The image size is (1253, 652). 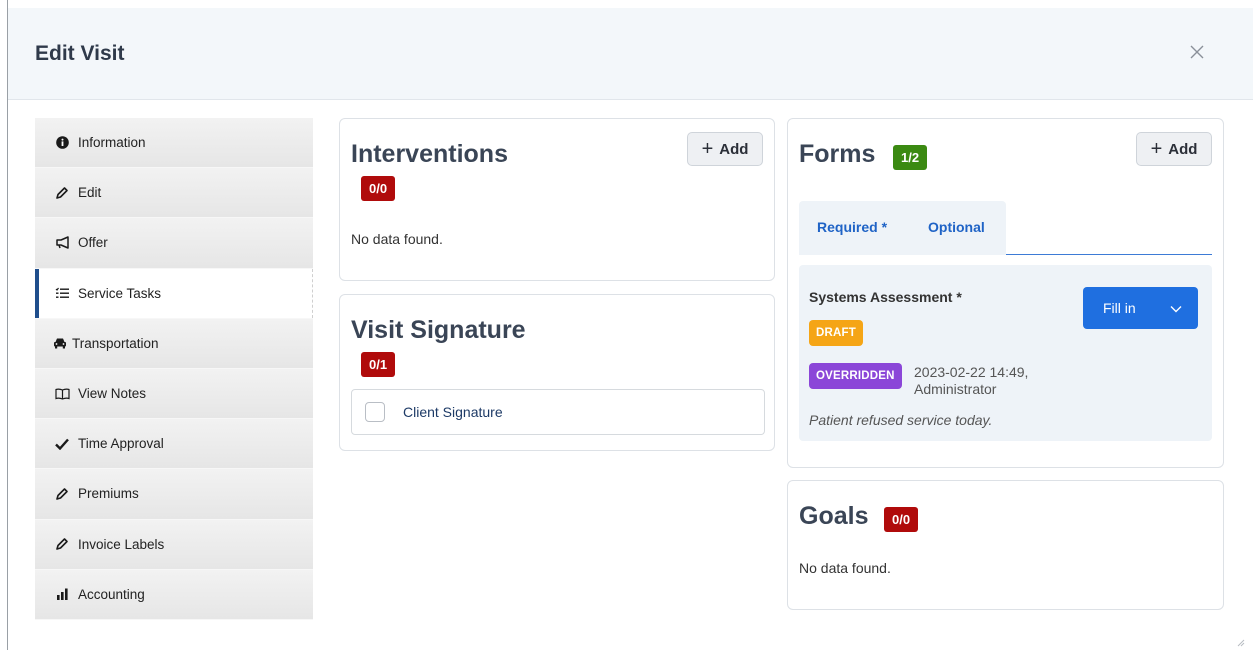 I want to click on client-signature-checkbox, so click(x=375, y=412).